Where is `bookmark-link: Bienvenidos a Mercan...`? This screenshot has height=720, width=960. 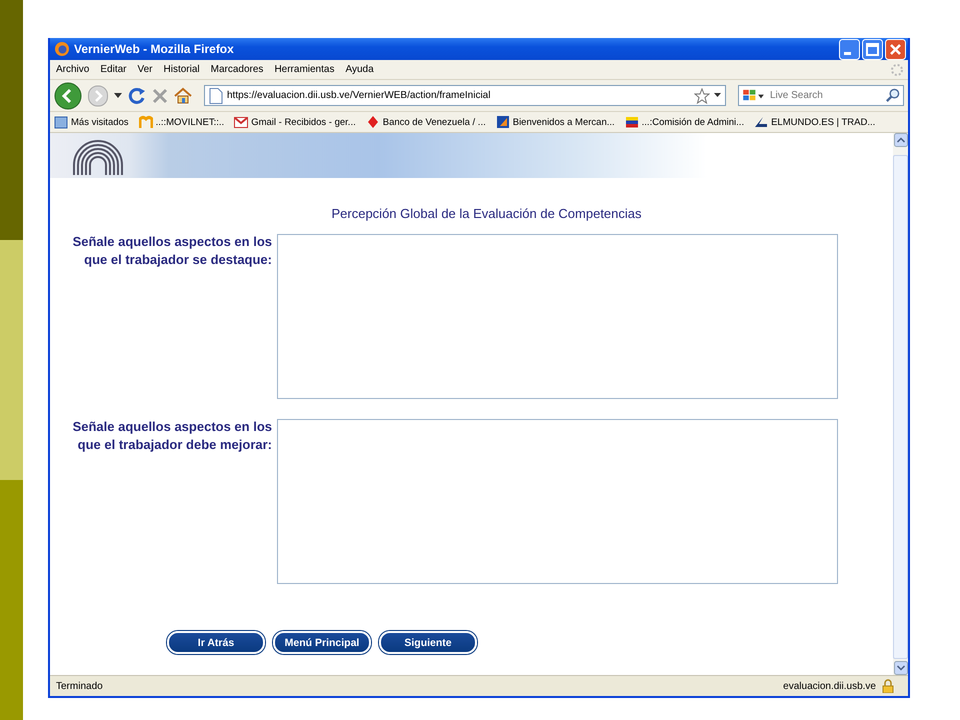 bookmark-link: Bienvenidos a Mercan... is located at coordinates (555, 122).